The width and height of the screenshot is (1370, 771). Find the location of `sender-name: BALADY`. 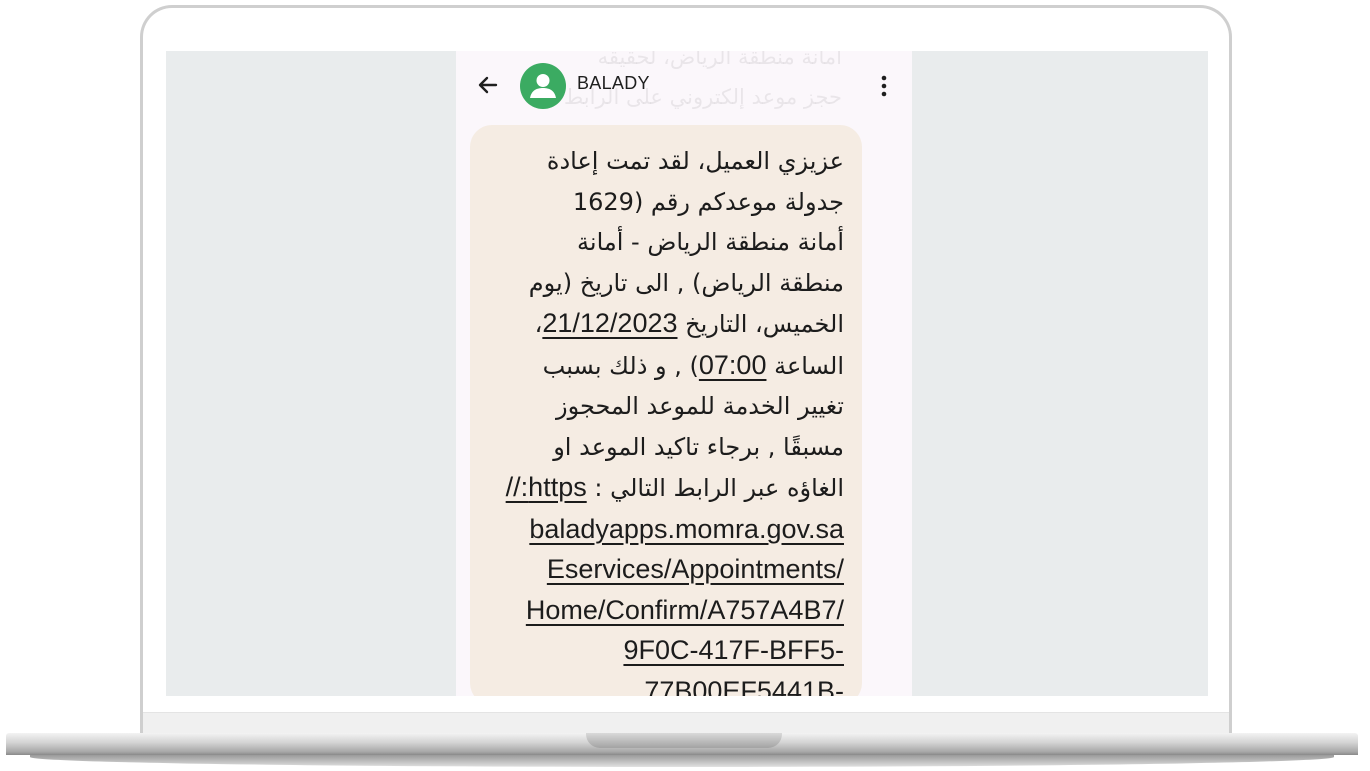

sender-name: BALADY is located at coordinates (613, 83).